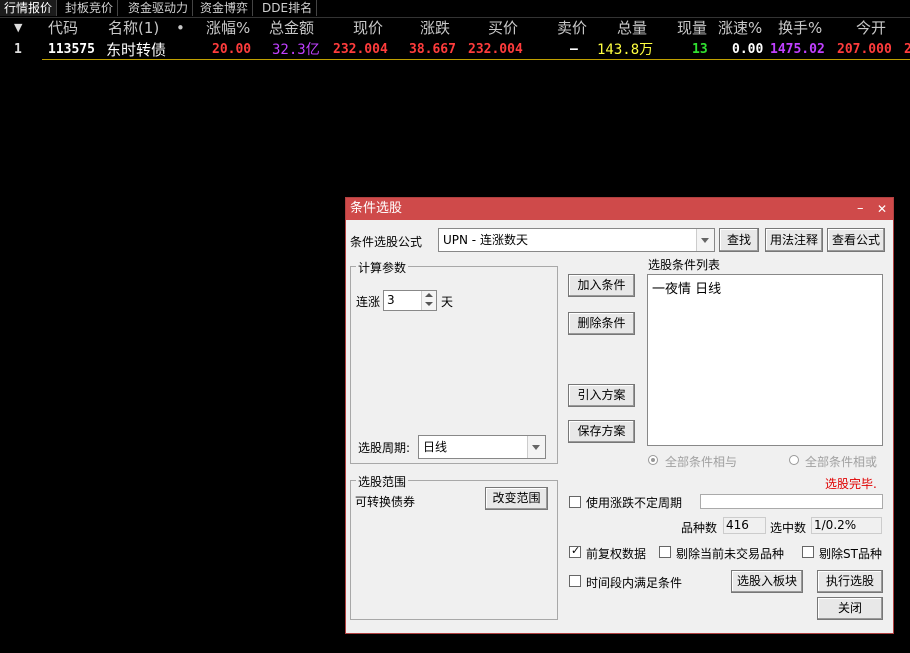 Image resolution: width=910 pixels, height=653 pixels. What do you see at coordinates (482, 447) in the screenshot?
I see `period-select: 日线` at bounding box center [482, 447].